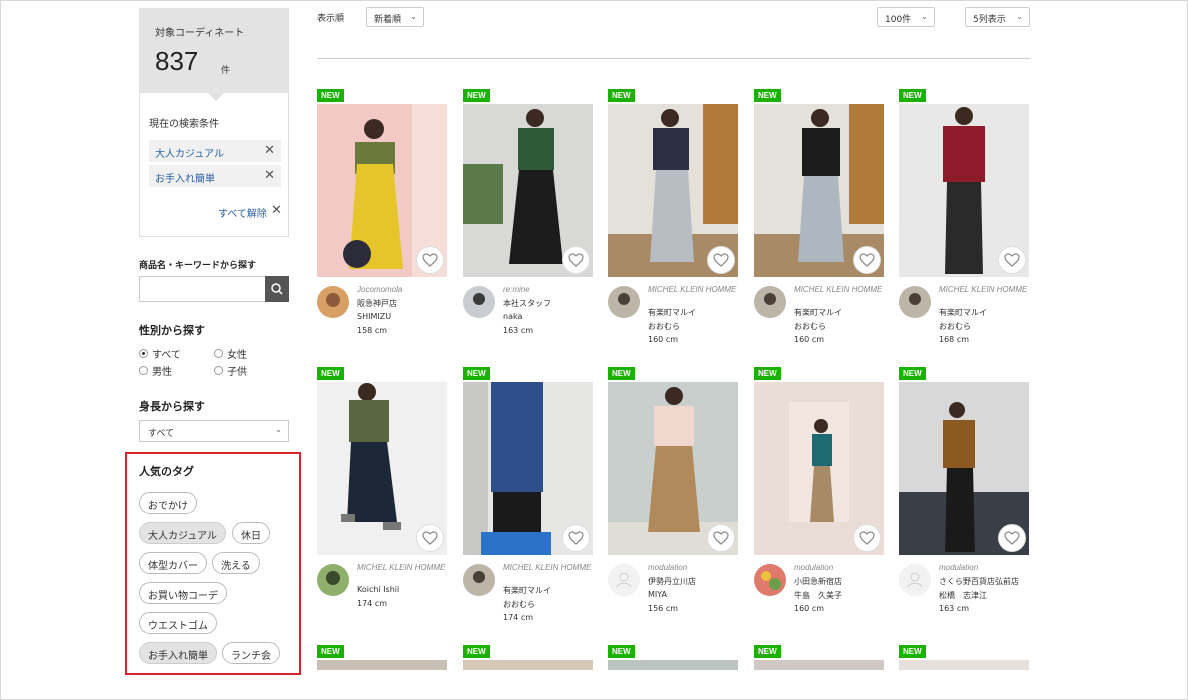 The height and width of the screenshot is (700, 1188). What do you see at coordinates (215, 176) in the screenshot?
I see `condition-chip: お手入れ簡単 ✕` at bounding box center [215, 176].